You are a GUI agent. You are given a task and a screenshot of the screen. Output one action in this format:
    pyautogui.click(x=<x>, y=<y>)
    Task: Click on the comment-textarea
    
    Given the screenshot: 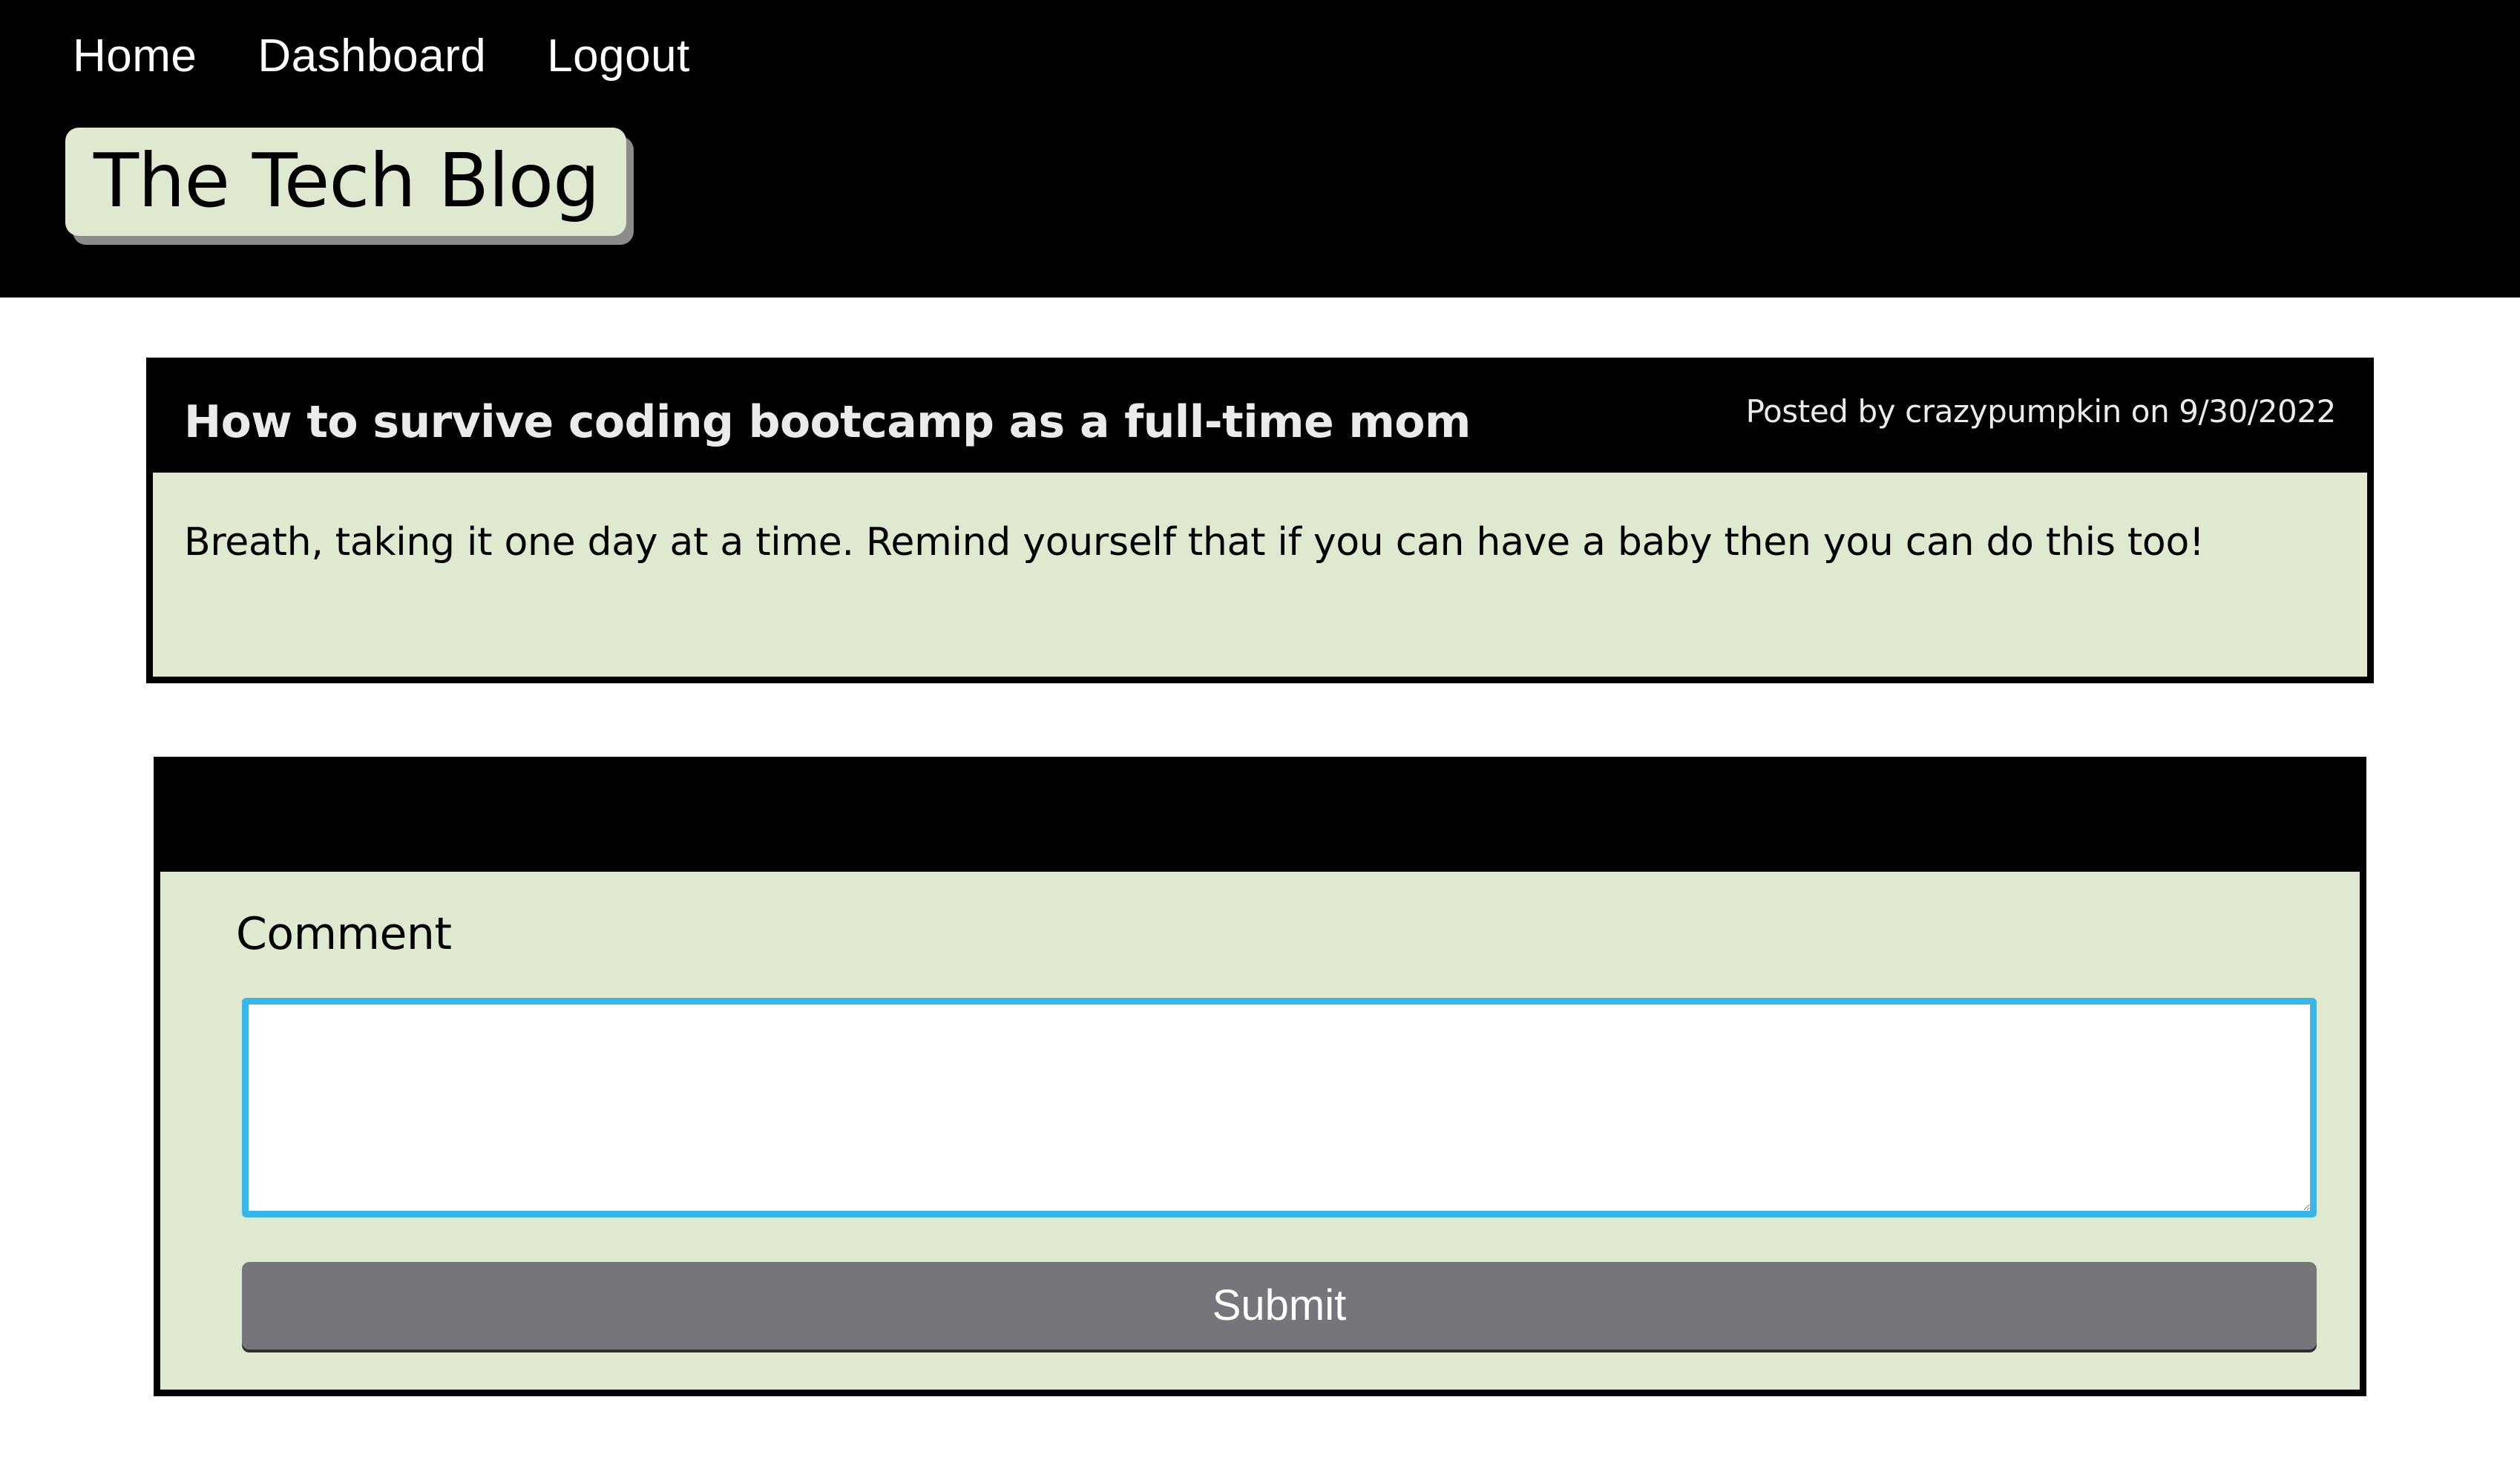 What is the action you would take?
    pyautogui.click(x=1280, y=1107)
    